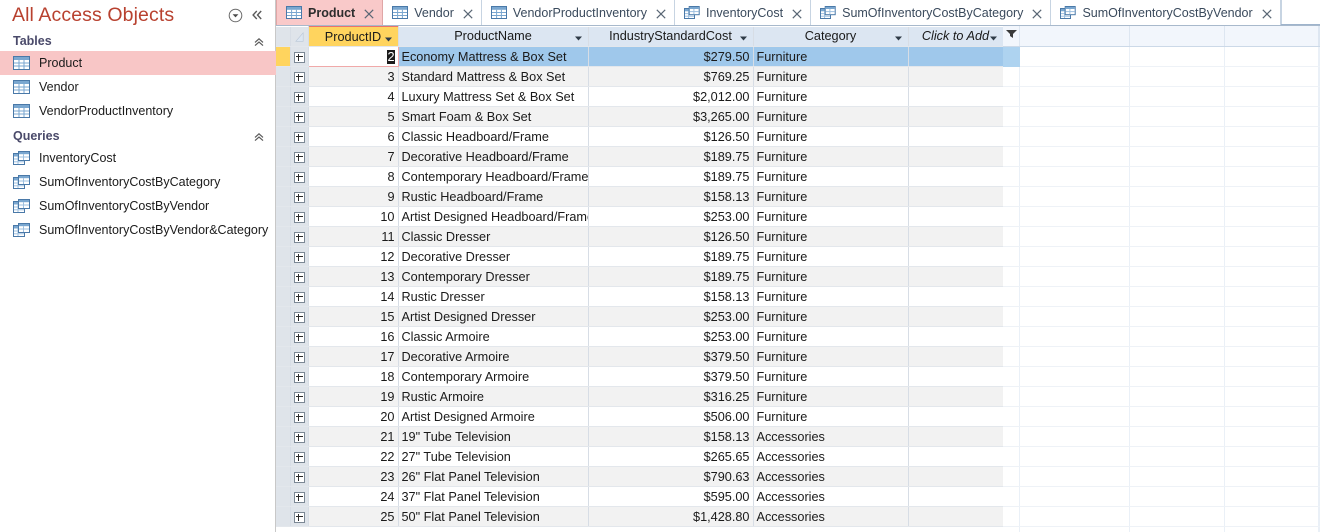 The height and width of the screenshot is (532, 1320). What do you see at coordinates (353, 136) in the screenshot?
I see `productid-cell: 6` at bounding box center [353, 136].